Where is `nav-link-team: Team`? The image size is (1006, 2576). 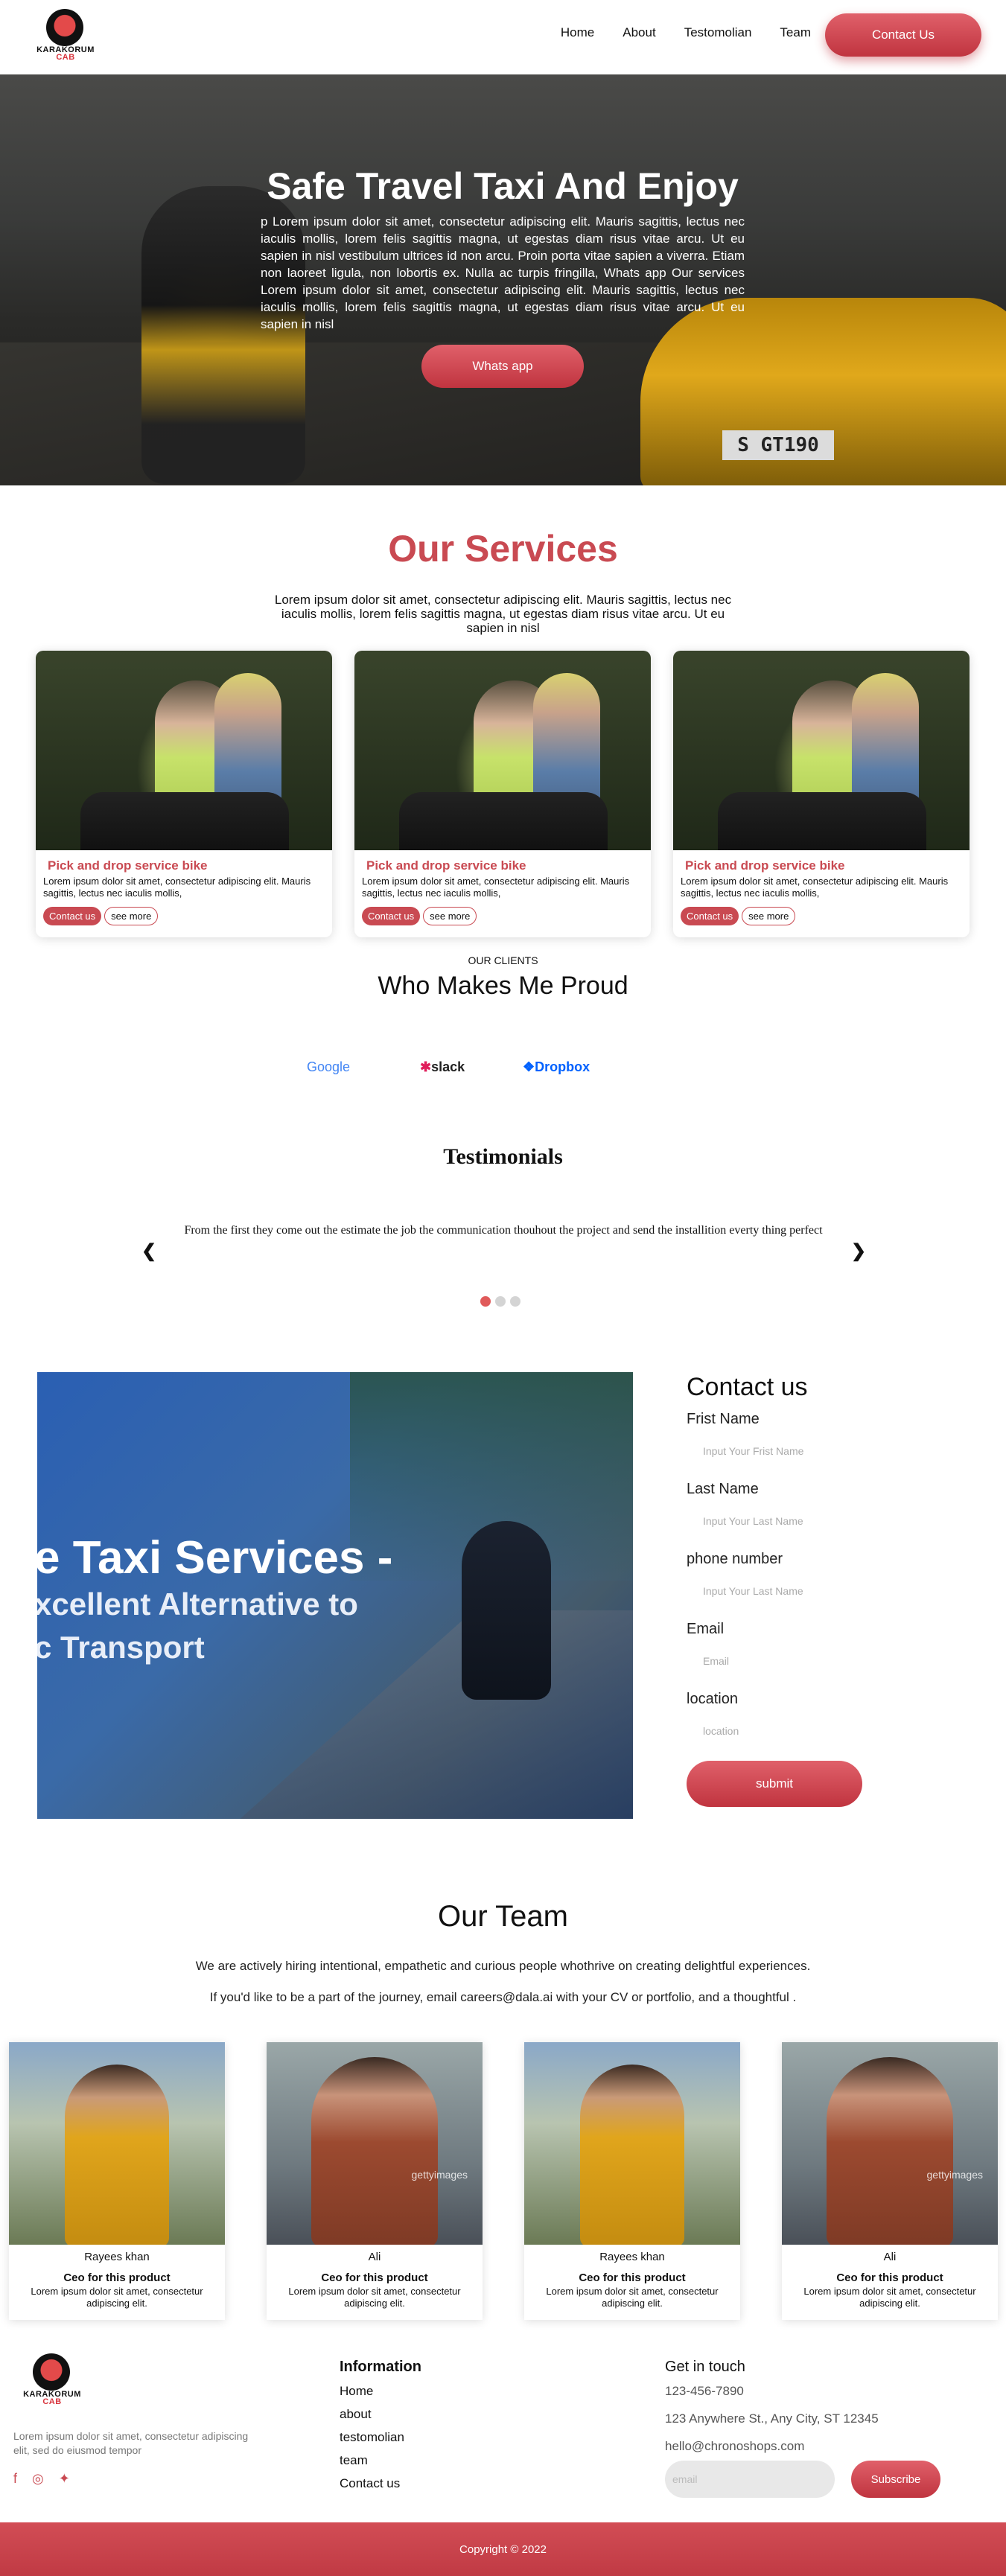
nav-link-team: Team is located at coordinates (796, 32).